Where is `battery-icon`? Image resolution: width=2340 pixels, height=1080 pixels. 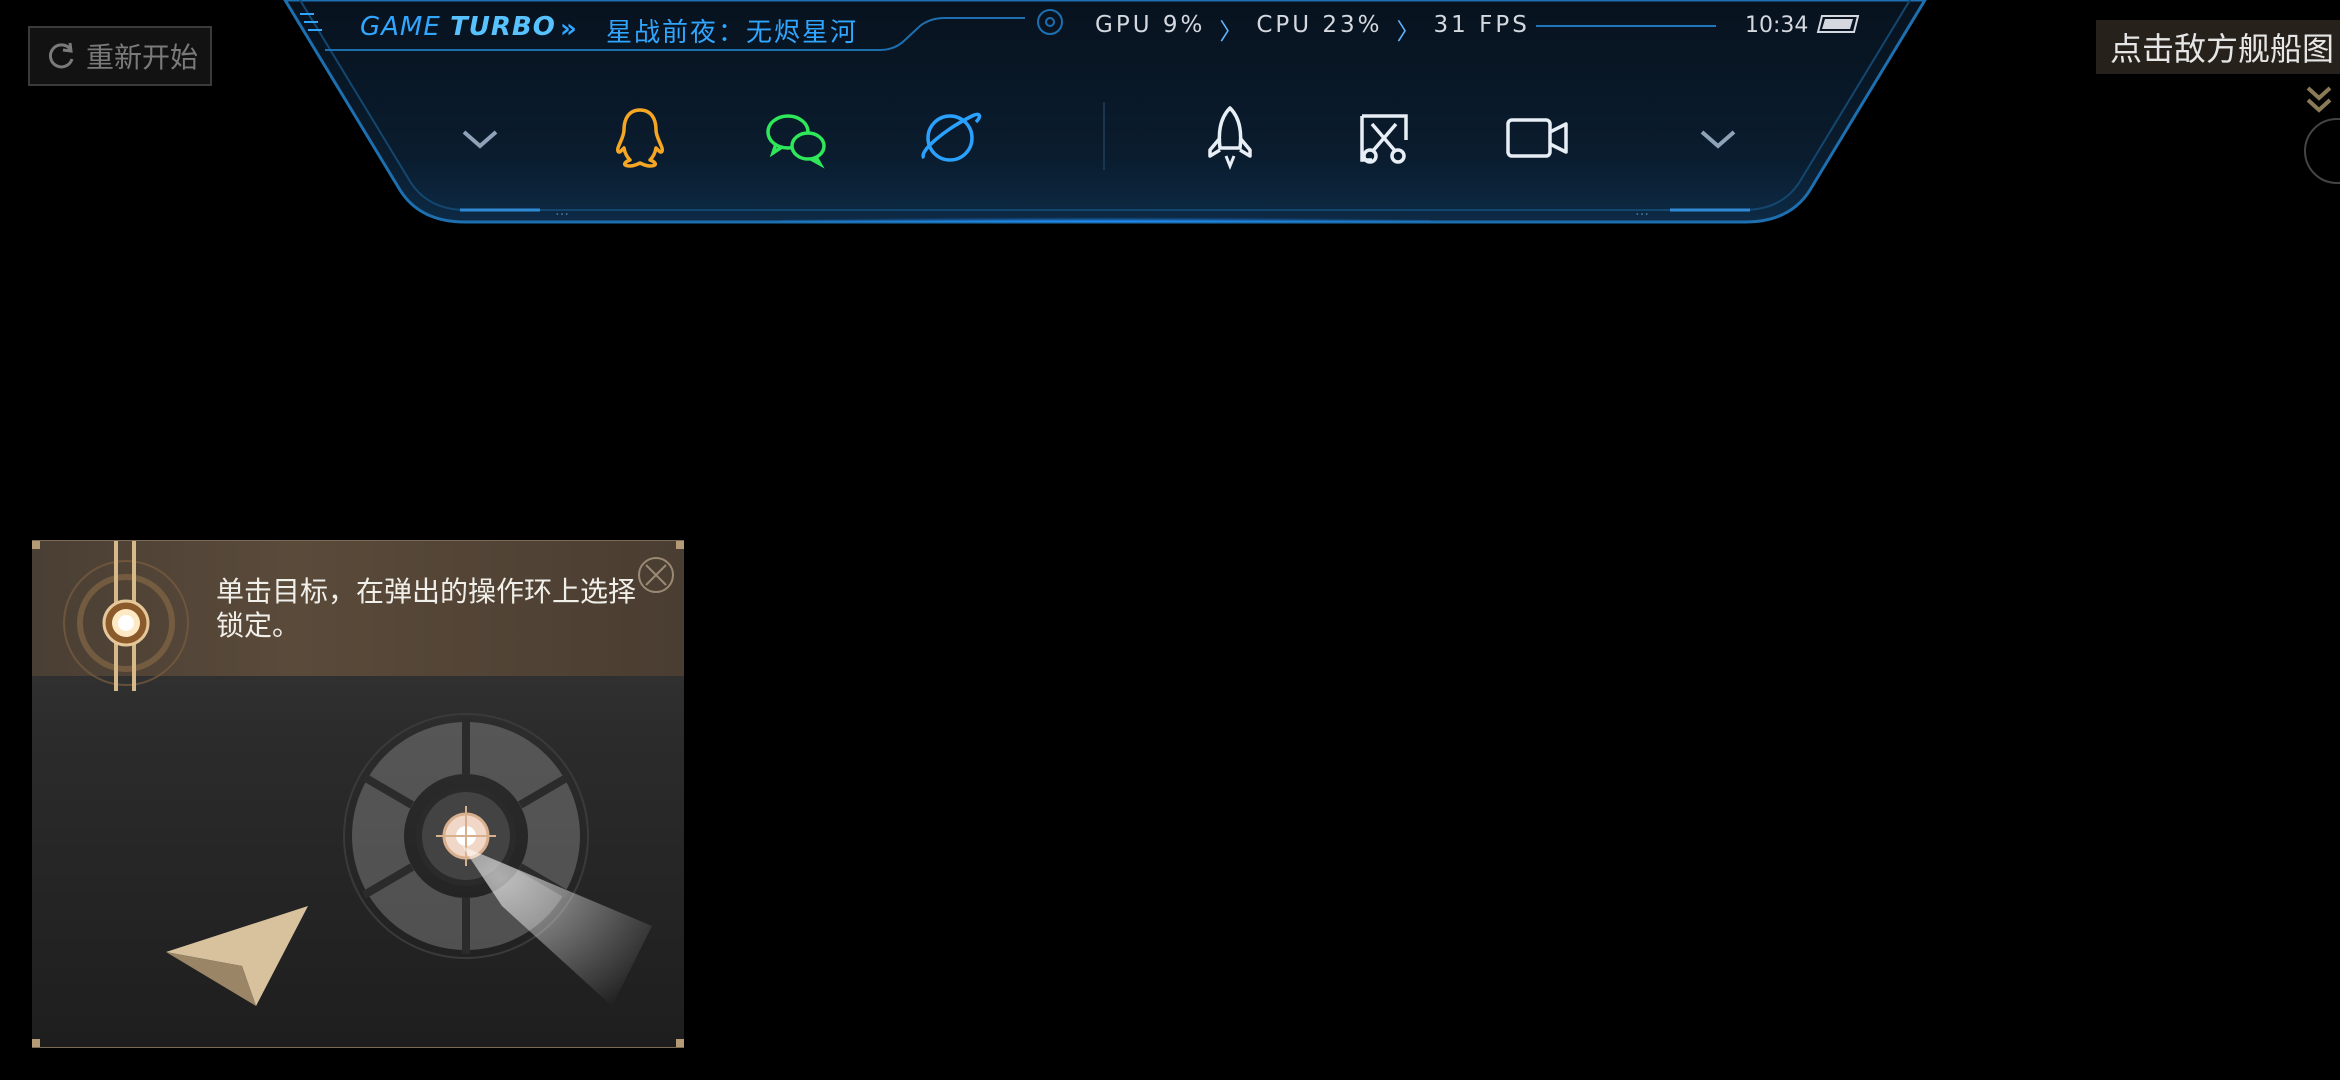
battery-icon is located at coordinates (1838, 24).